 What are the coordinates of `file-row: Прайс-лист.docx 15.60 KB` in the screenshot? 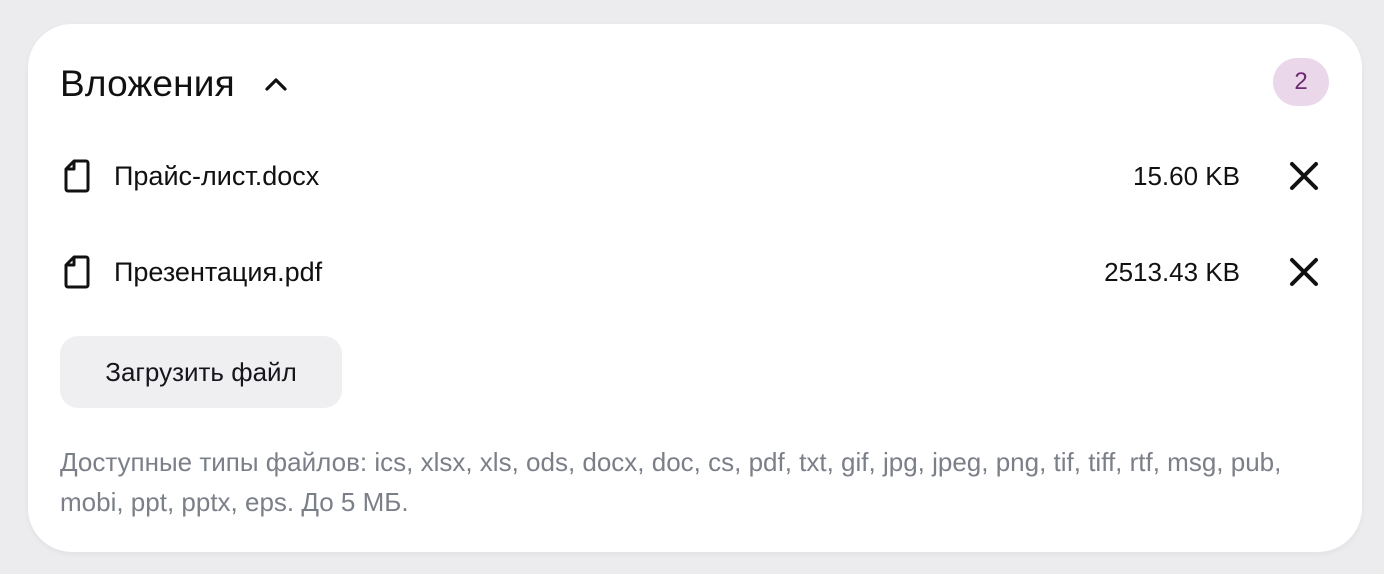 It's located at (693, 176).